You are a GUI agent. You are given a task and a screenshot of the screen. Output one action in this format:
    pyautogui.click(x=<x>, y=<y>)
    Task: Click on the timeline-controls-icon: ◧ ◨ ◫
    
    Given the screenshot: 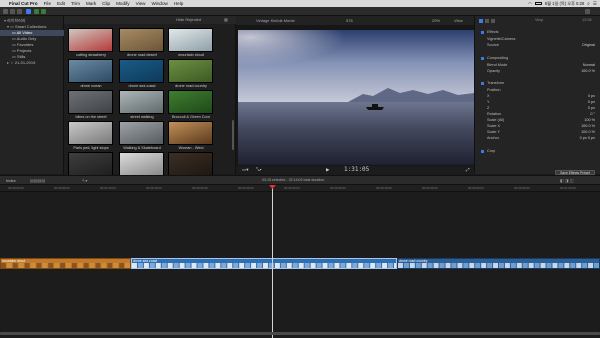 What is the action you would take?
    pyautogui.click(x=567, y=180)
    